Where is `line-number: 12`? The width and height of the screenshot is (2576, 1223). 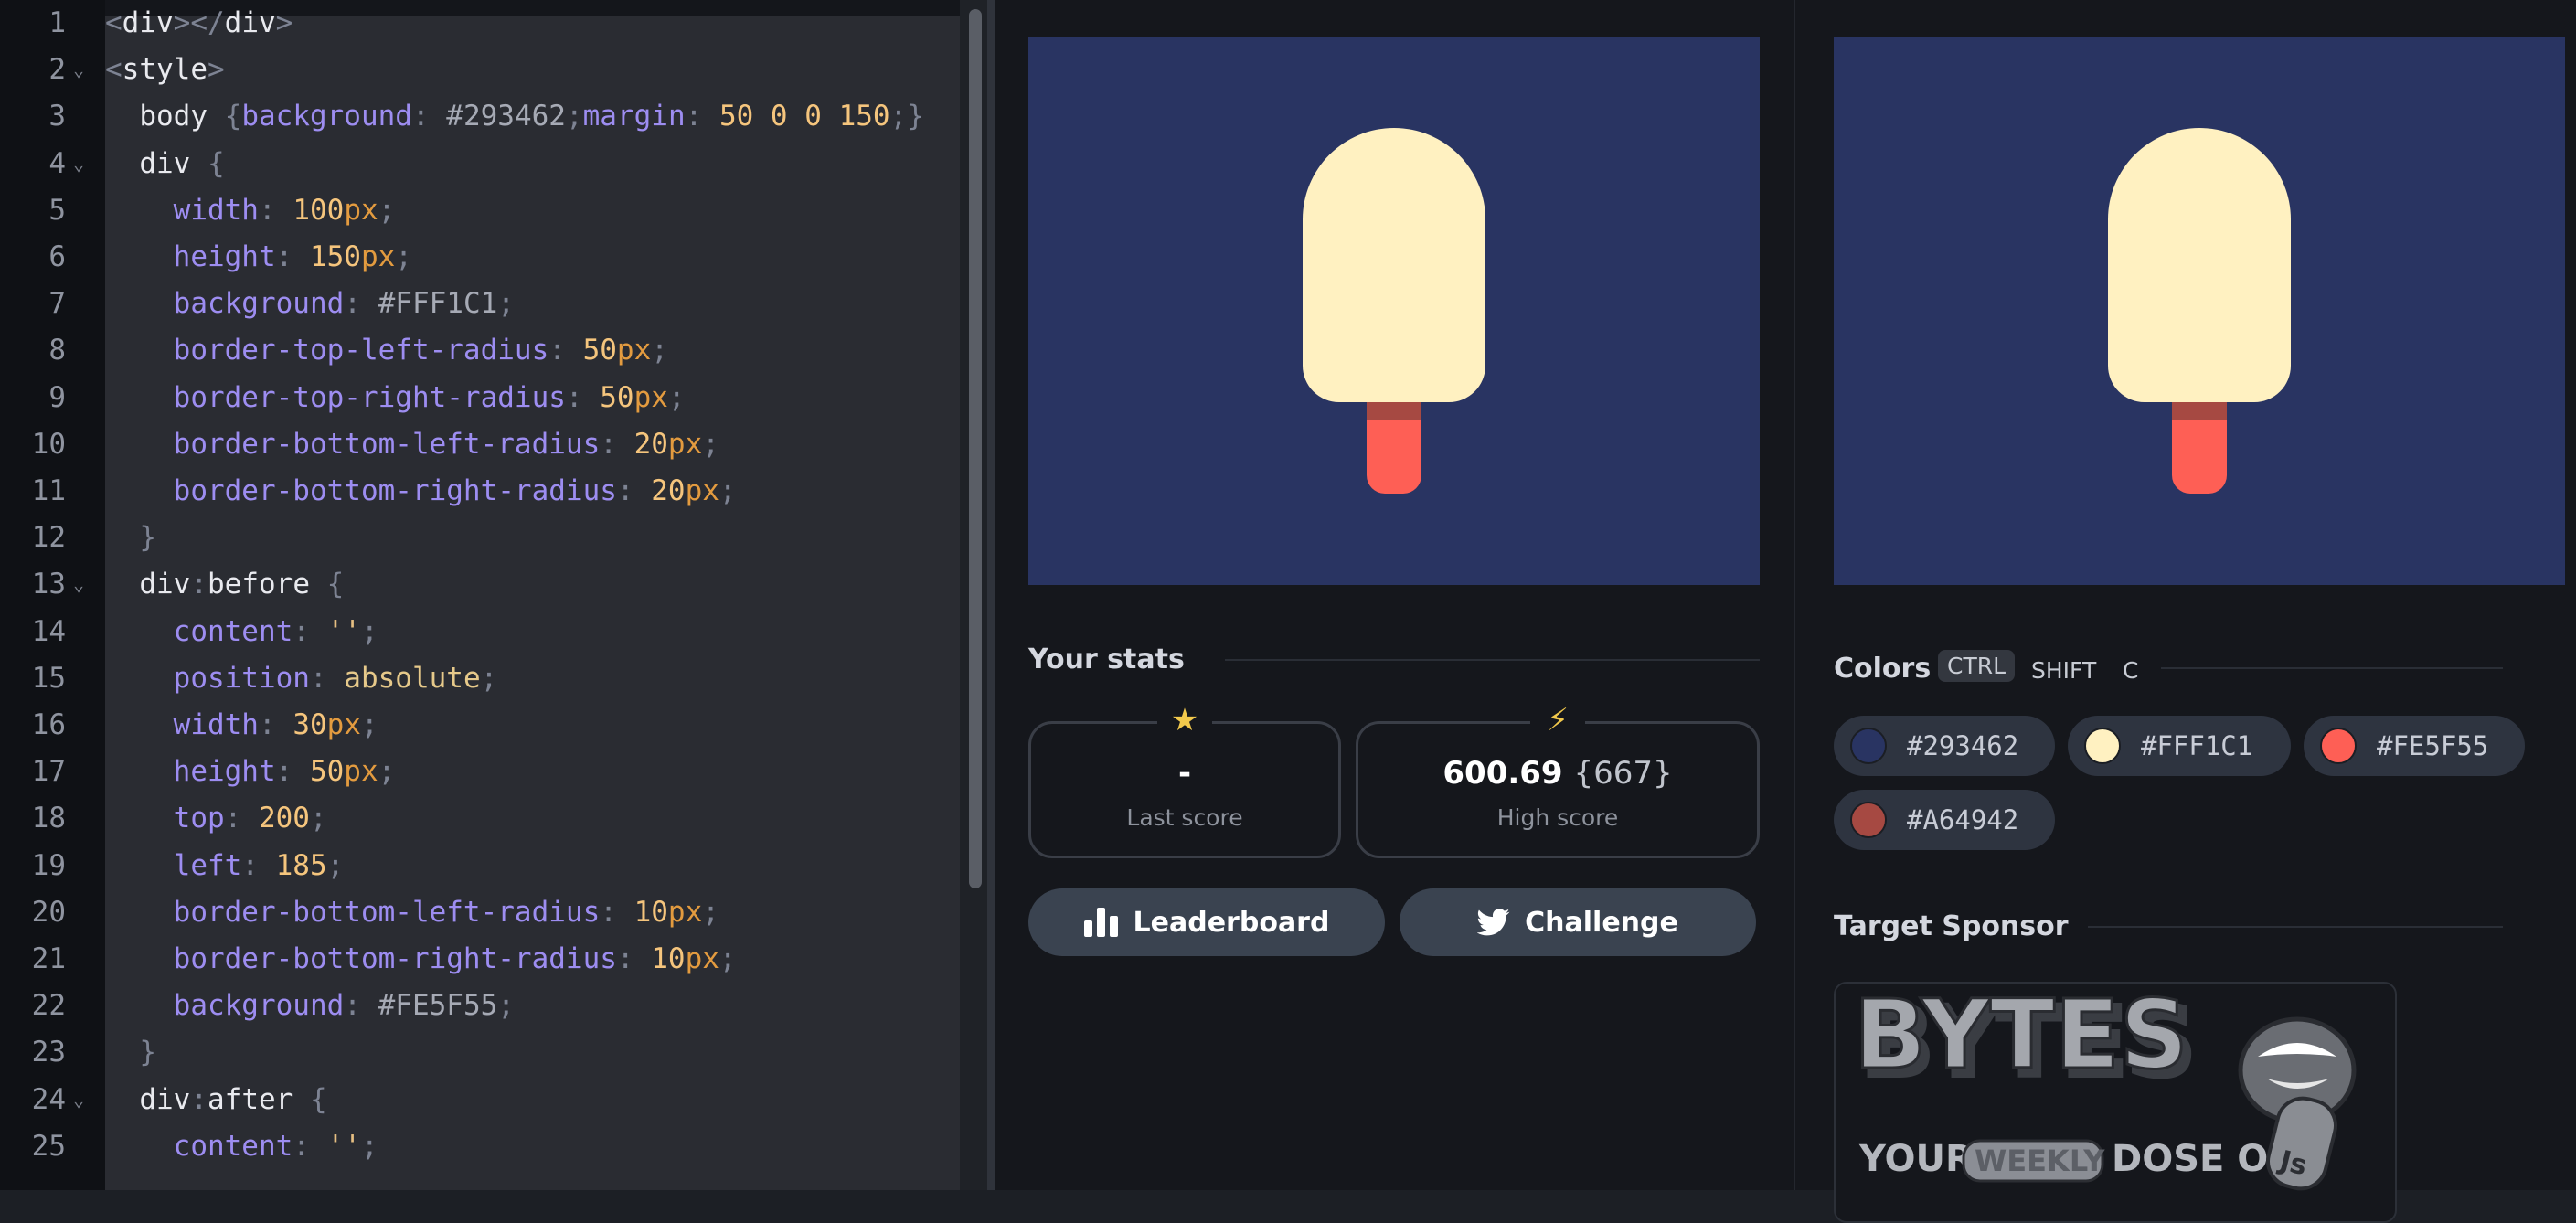 line-number: 12 is located at coordinates (49, 538).